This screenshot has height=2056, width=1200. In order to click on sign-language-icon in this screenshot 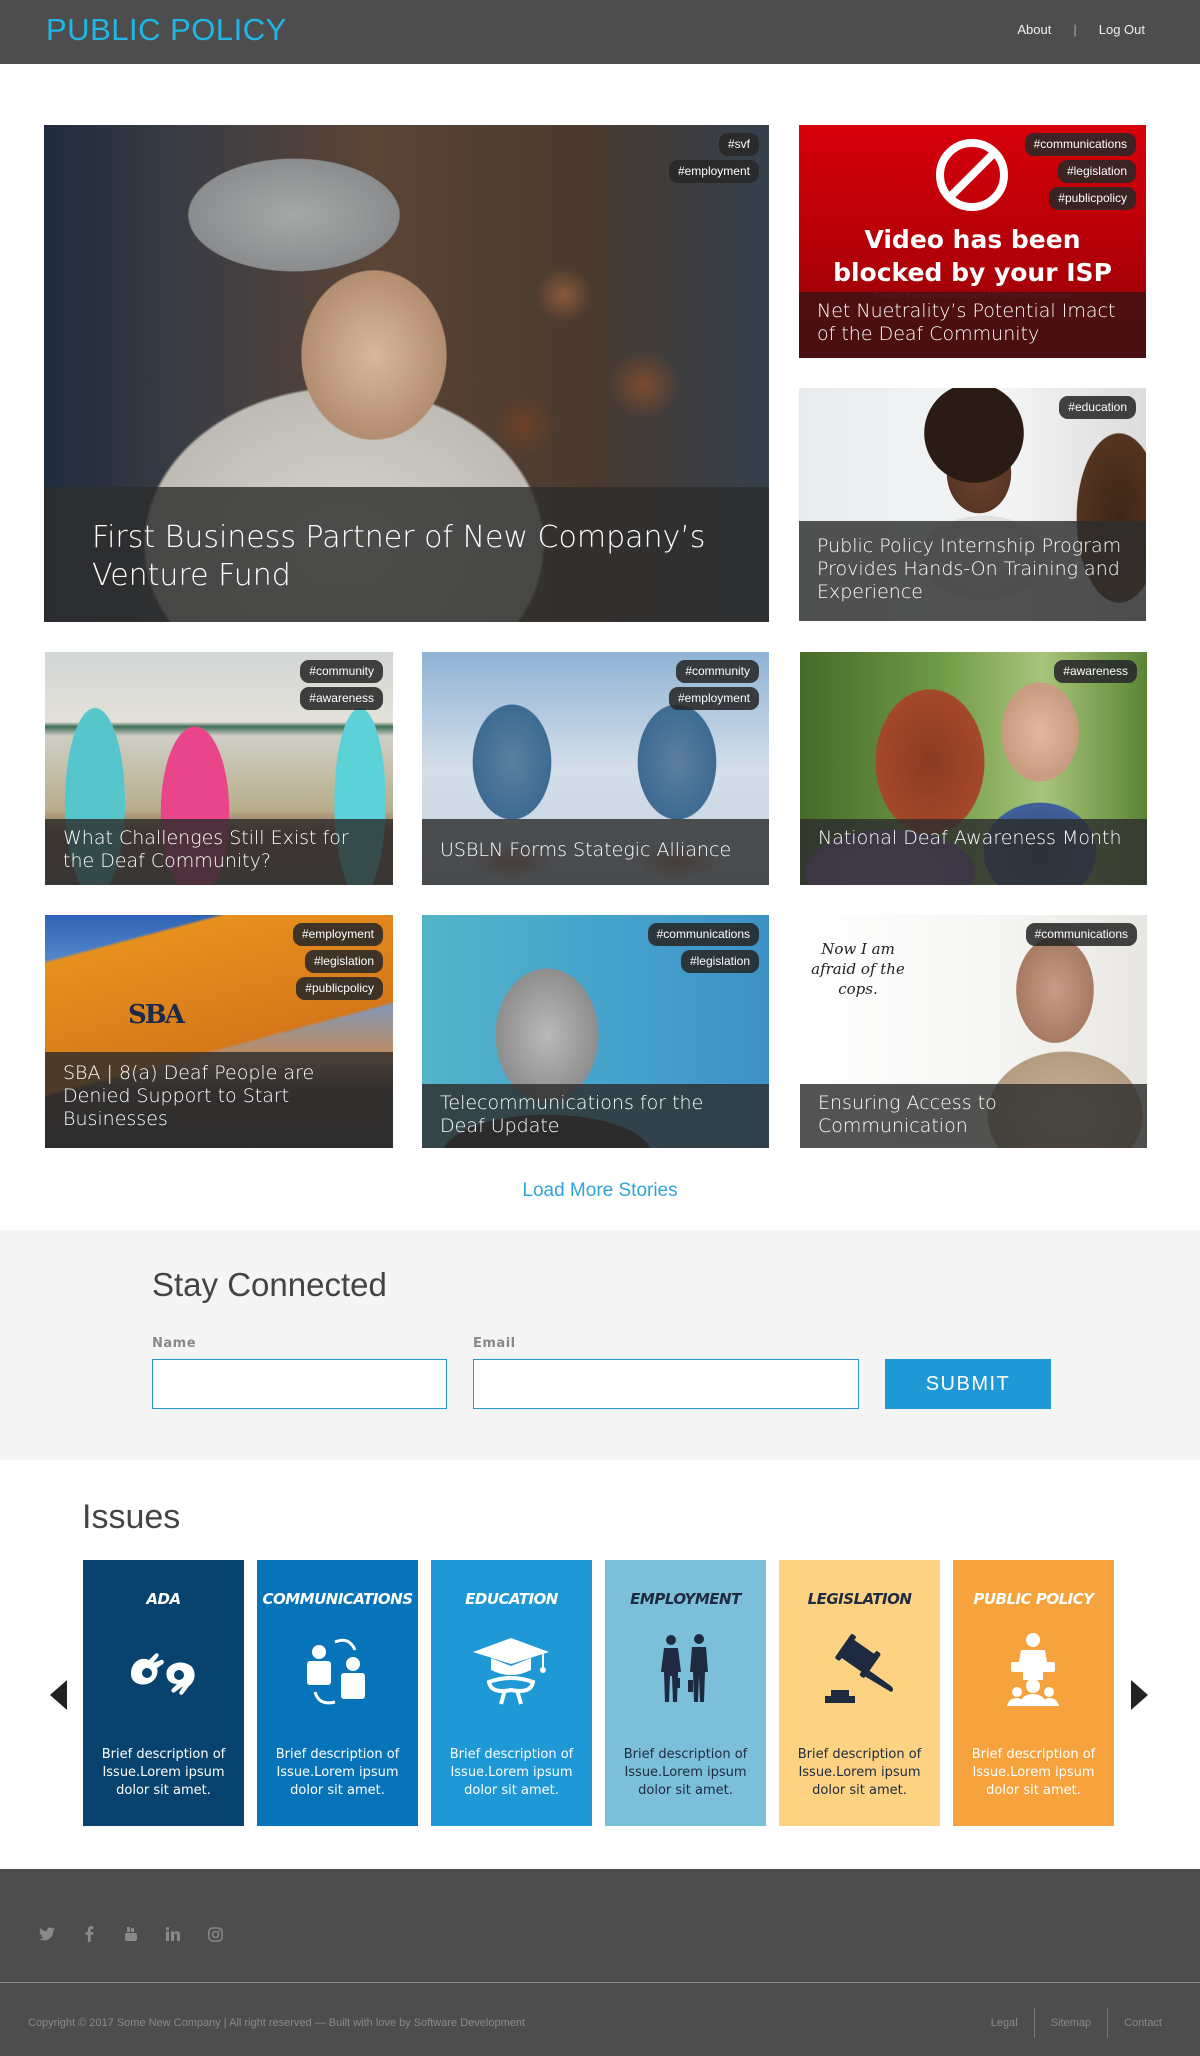, I will do `click(163, 1674)`.